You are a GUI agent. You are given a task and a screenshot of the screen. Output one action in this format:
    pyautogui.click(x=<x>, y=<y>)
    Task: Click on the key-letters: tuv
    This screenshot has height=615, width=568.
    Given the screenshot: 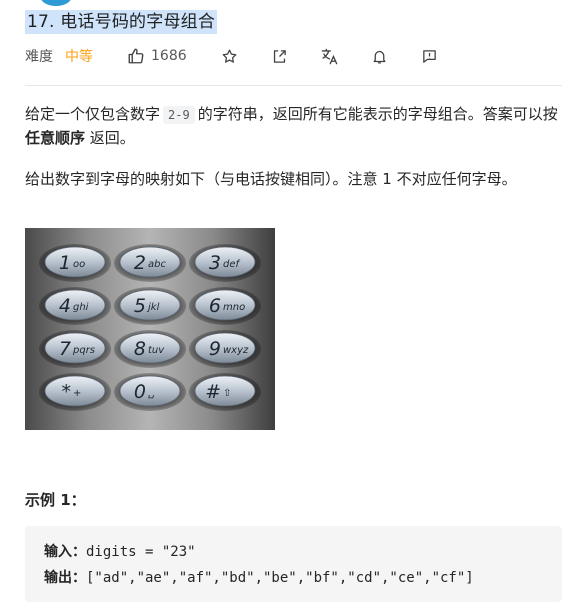 What is the action you would take?
    pyautogui.click(x=156, y=350)
    